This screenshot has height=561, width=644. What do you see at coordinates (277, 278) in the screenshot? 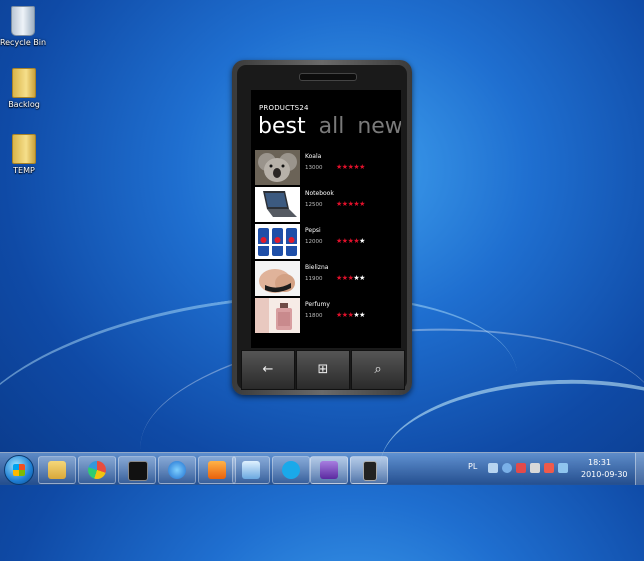
I see `lingerie-image` at bounding box center [277, 278].